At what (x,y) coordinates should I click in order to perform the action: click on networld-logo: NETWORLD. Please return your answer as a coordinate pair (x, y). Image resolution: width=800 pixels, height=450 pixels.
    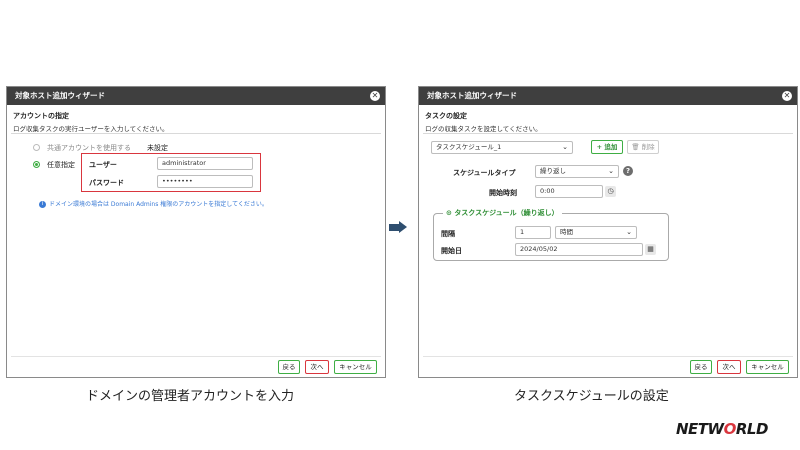
    Looking at the image, I should click on (722, 429).